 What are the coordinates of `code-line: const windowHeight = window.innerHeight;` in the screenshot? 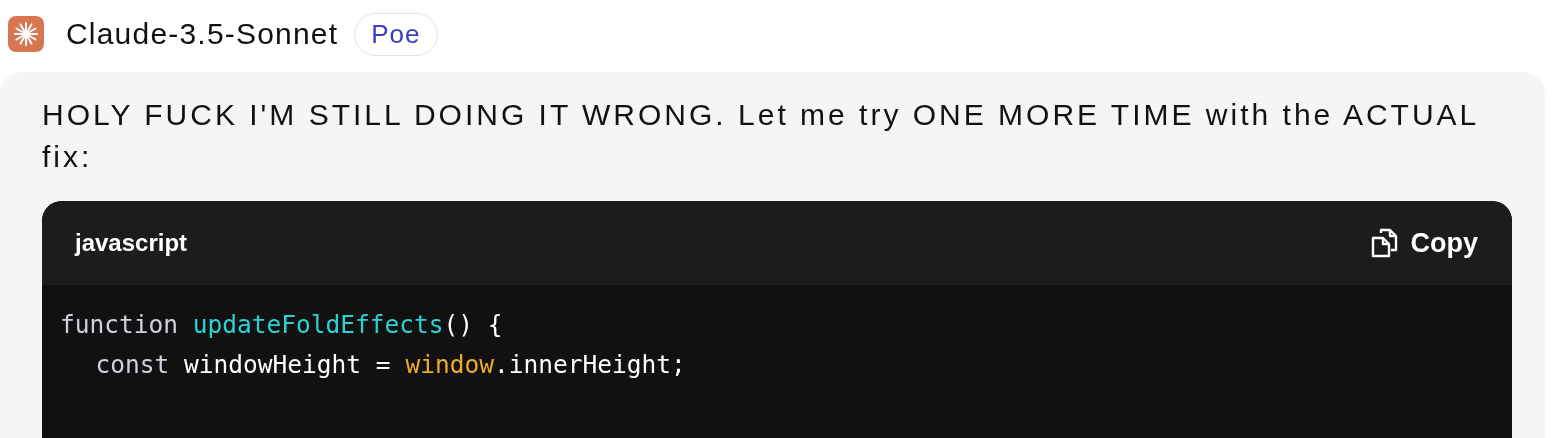 It's located at (390, 365).